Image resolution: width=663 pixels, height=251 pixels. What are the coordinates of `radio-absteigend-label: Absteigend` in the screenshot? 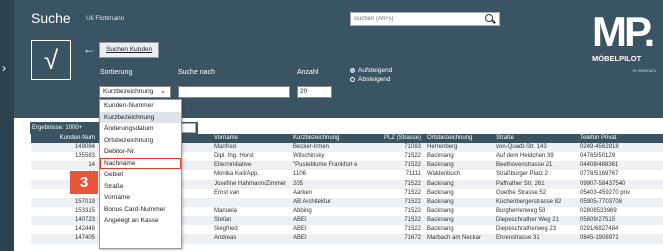 It's located at (374, 79).